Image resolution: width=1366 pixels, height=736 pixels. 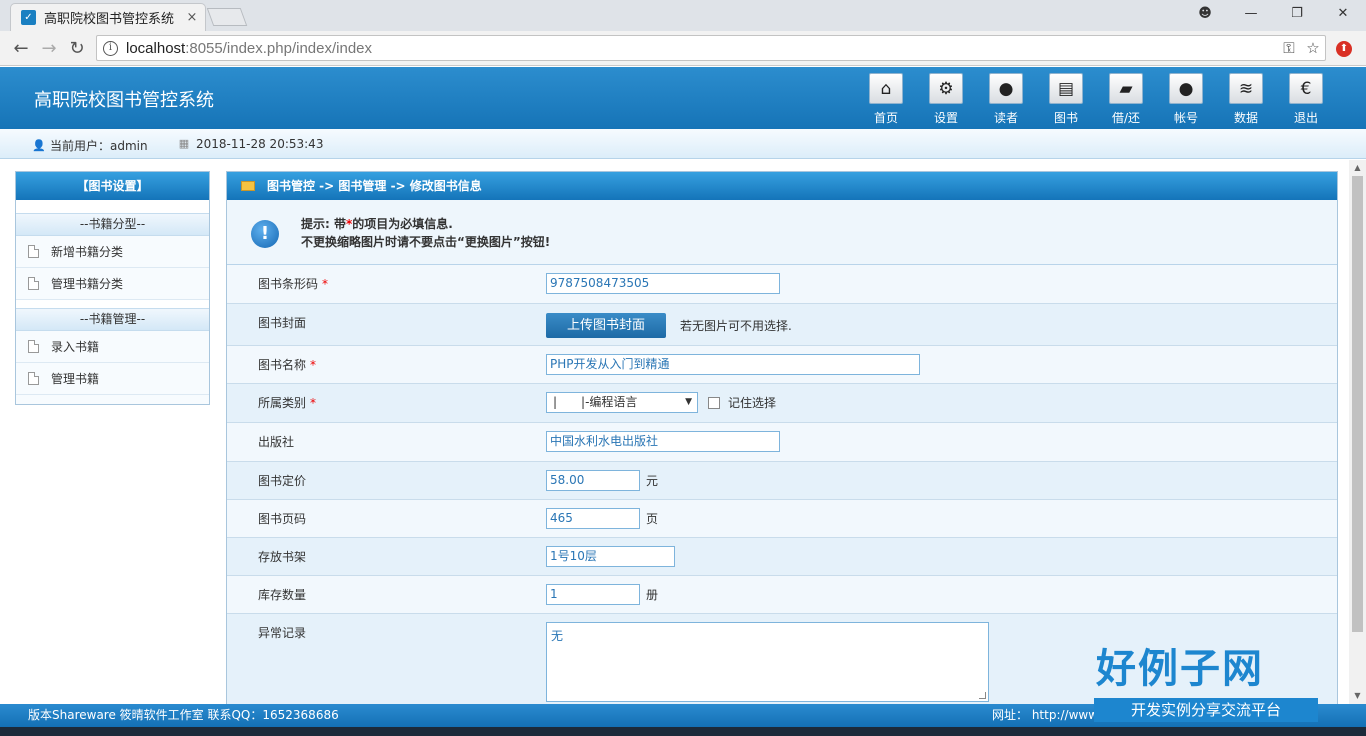 What do you see at coordinates (112, 379) in the screenshot?
I see `sidebar-item-manage-books: 管理书籍` at bounding box center [112, 379].